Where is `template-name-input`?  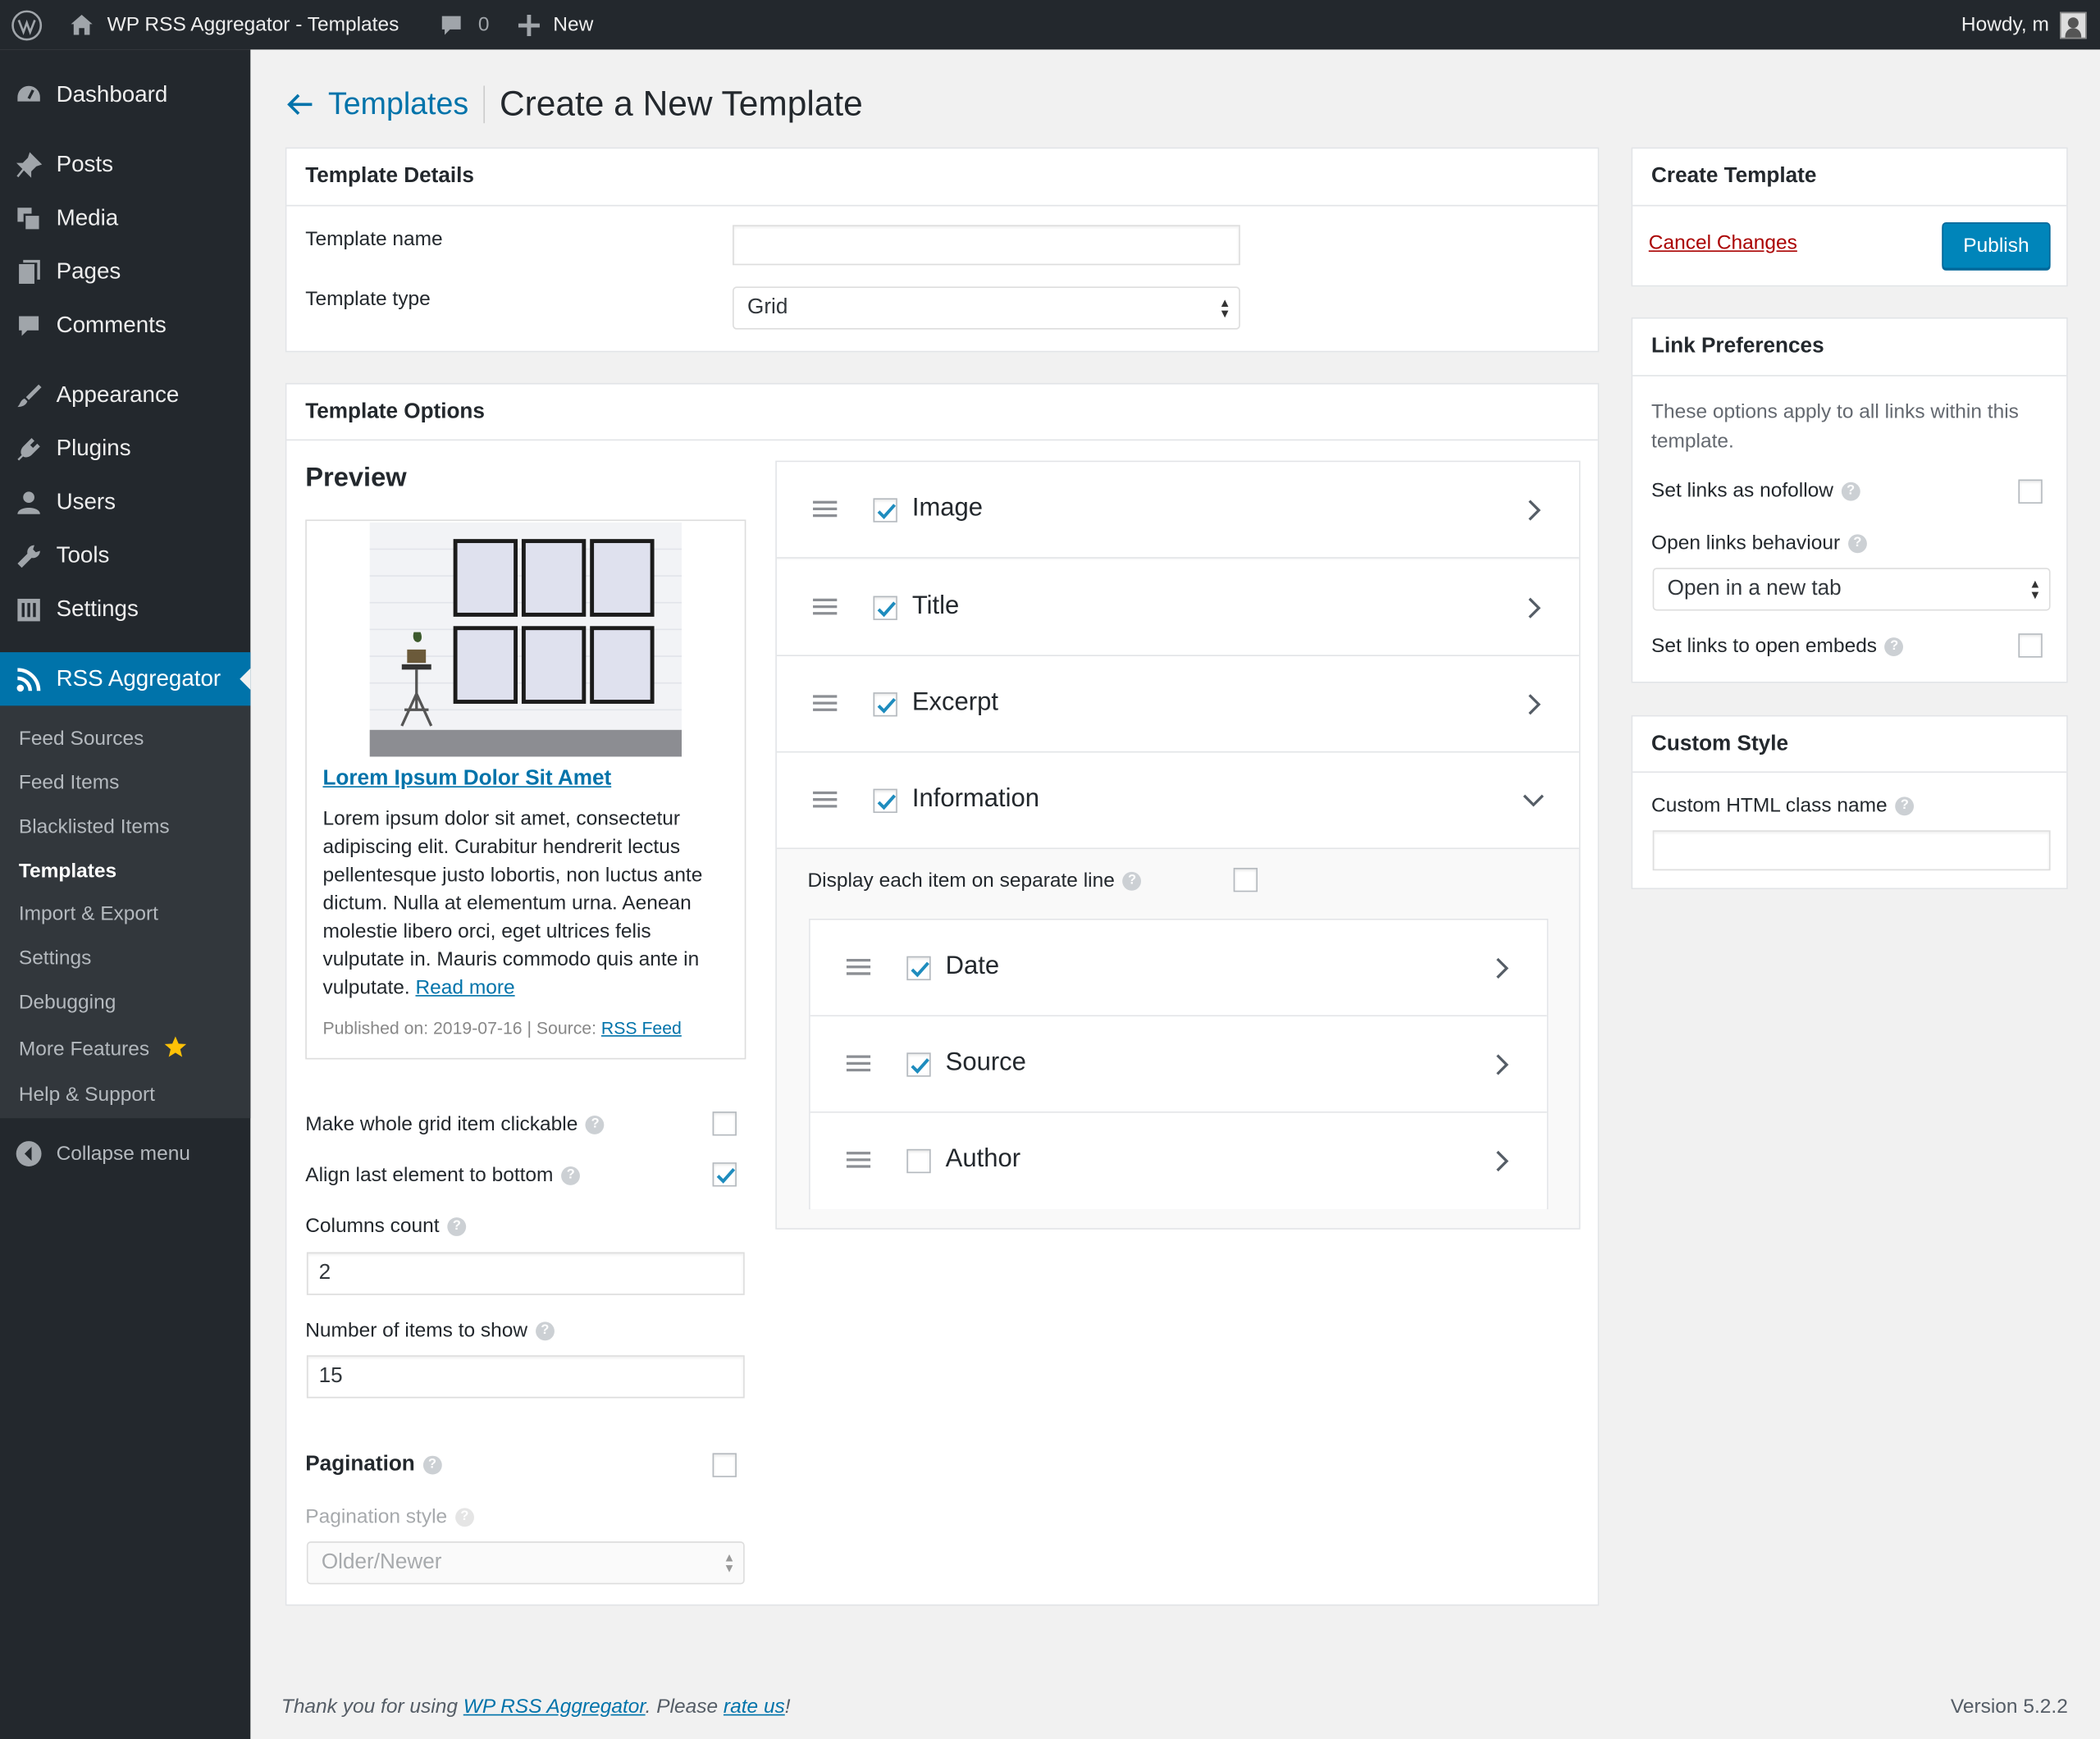 template-name-input is located at coordinates (986, 246).